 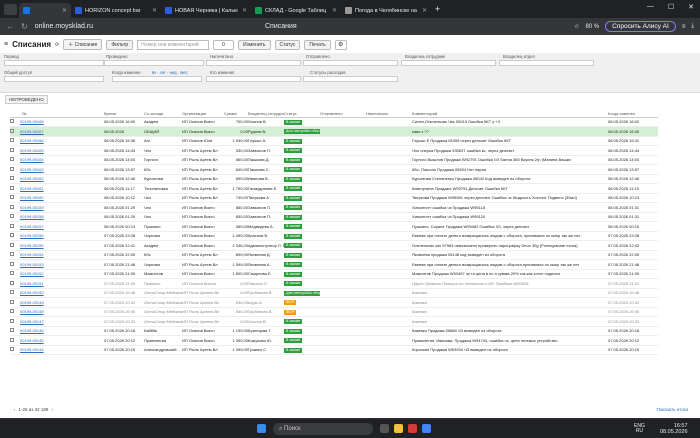 What do you see at coordinates (343, 114) in the screenshot?
I see `column-header: Отправлено` at bounding box center [343, 114].